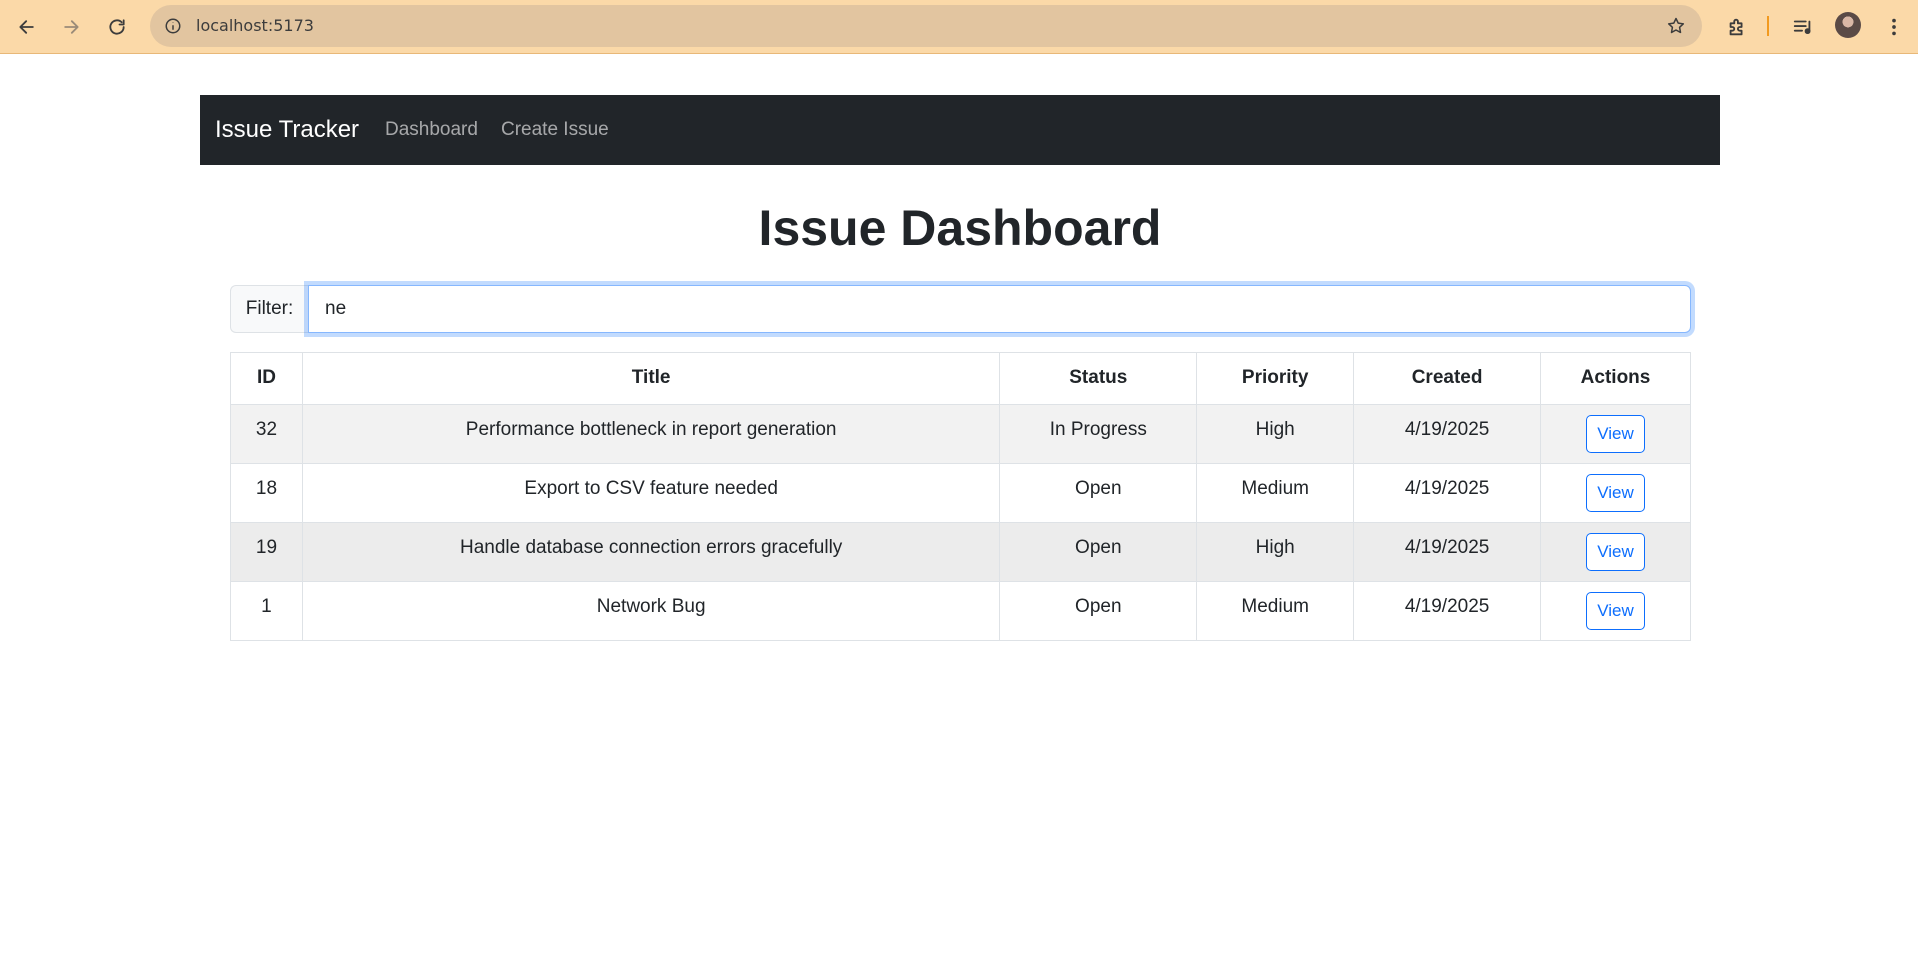  What do you see at coordinates (266, 493) in the screenshot?
I see `cell-id: 18` at bounding box center [266, 493].